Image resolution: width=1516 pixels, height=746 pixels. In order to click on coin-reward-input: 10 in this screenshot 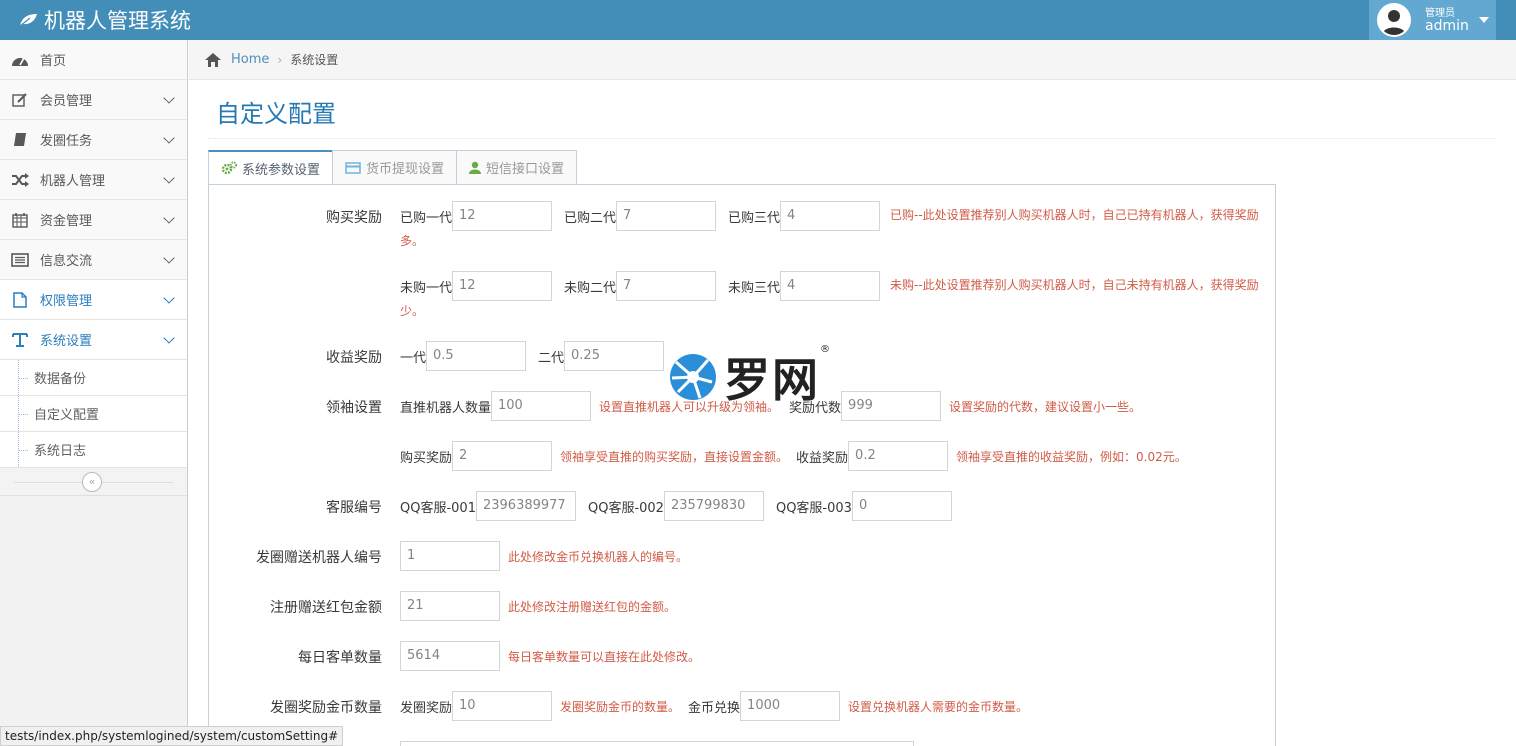, I will do `click(502, 706)`.